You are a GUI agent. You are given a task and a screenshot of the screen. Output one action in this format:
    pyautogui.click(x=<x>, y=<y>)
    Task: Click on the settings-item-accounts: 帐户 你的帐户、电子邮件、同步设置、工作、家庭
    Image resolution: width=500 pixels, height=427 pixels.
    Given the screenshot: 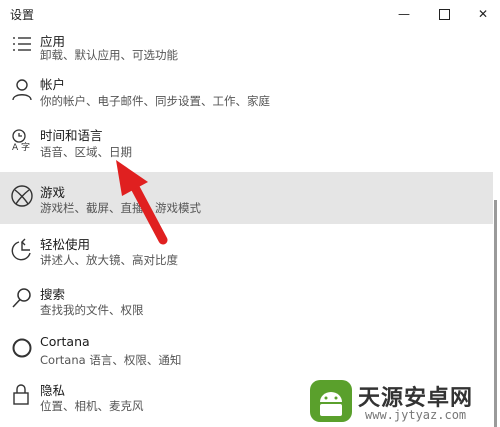 What is the action you would take?
    pyautogui.click(x=246, y=95)
    